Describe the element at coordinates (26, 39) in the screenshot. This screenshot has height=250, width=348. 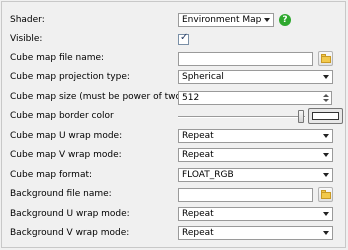
I see `visible-label: Visible:` at that location.